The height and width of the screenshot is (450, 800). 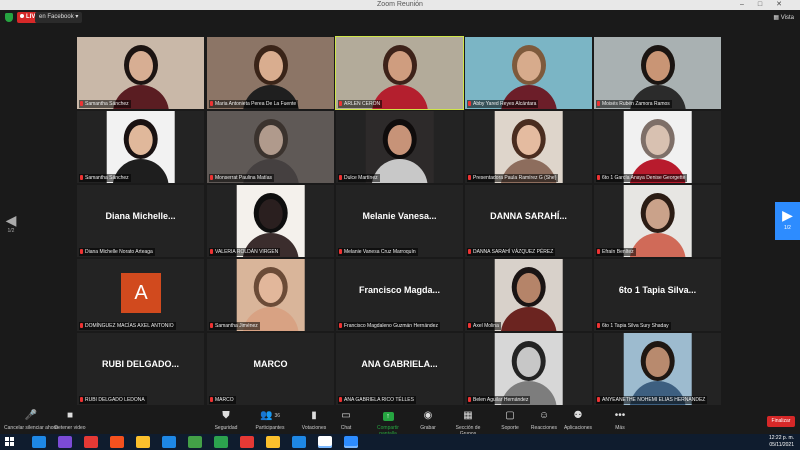 What do you see at coordinates (11, 227) in the screenshot?
I see `previous-page-button: ◀ 1/2` at bounding box center [11, 227].